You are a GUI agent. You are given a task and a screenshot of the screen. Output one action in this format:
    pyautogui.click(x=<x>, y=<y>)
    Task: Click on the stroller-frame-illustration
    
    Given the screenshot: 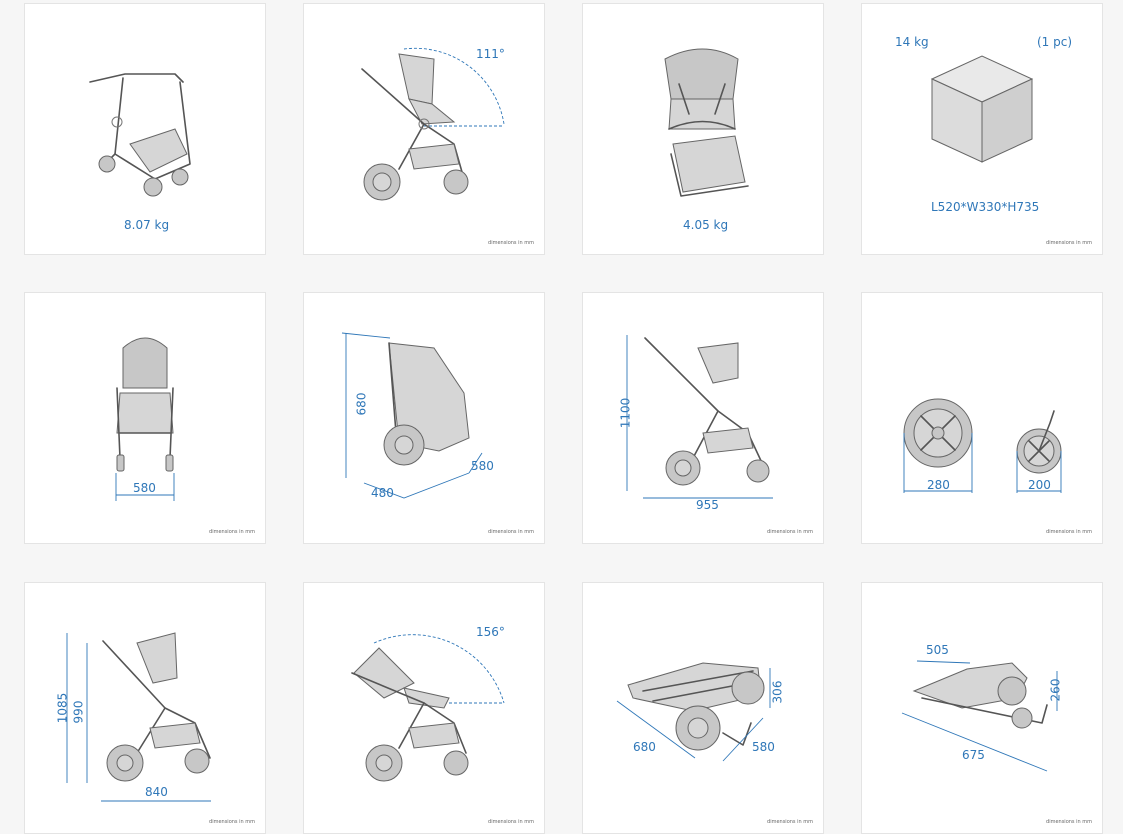 What is the action you would take?
    pyautogui.click(x=140, y=135)
    